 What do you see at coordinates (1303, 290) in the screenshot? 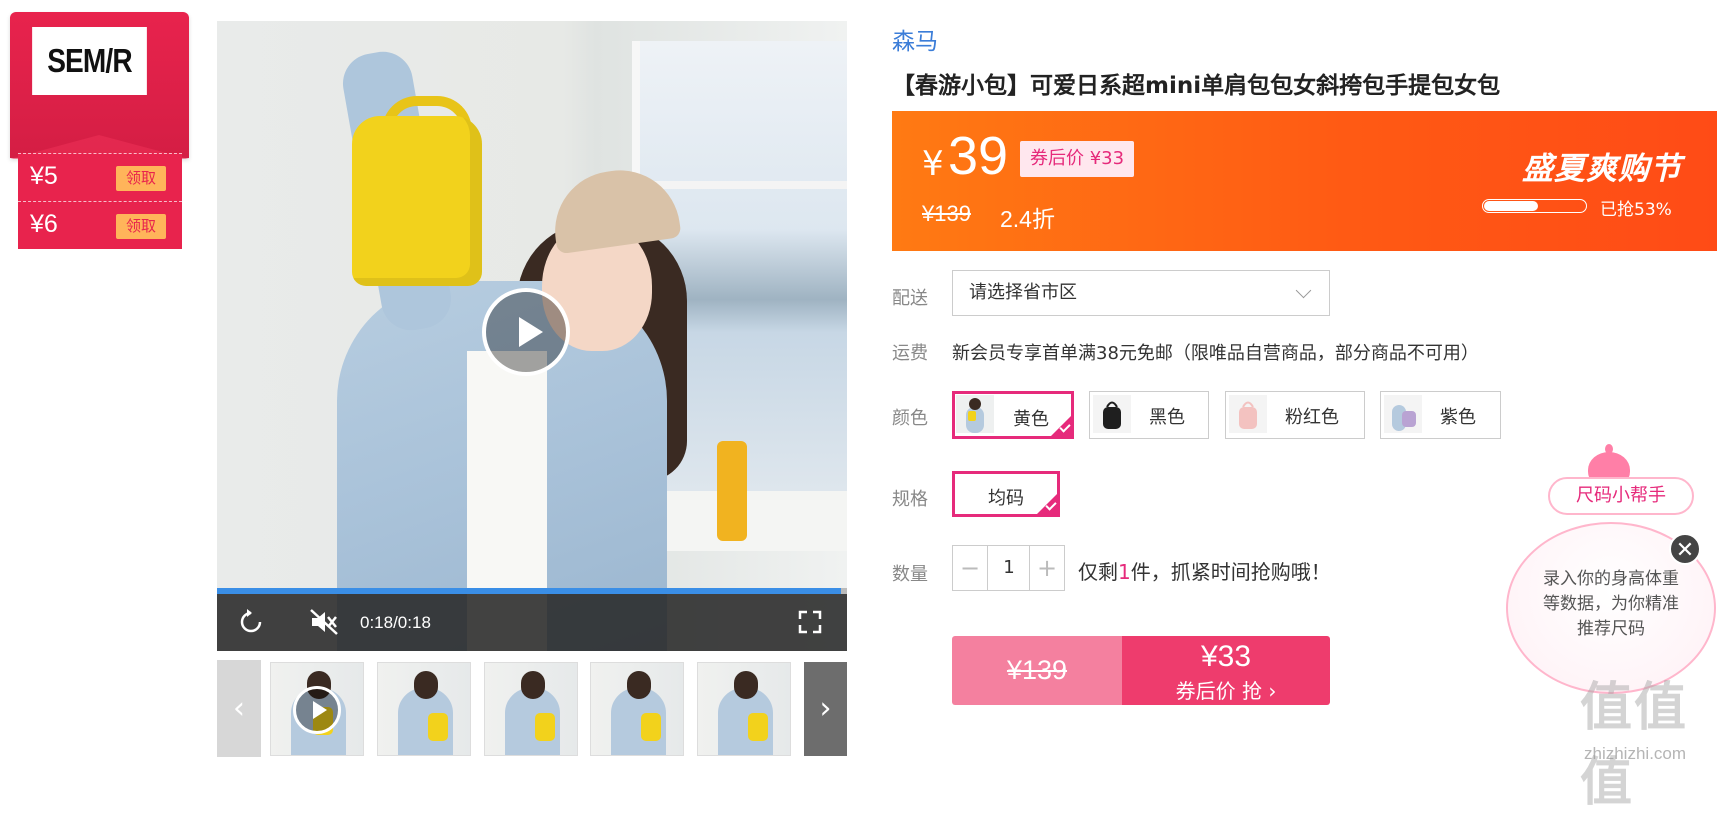
I see `chevron-down-icon` at bounding box center [1303, 290].